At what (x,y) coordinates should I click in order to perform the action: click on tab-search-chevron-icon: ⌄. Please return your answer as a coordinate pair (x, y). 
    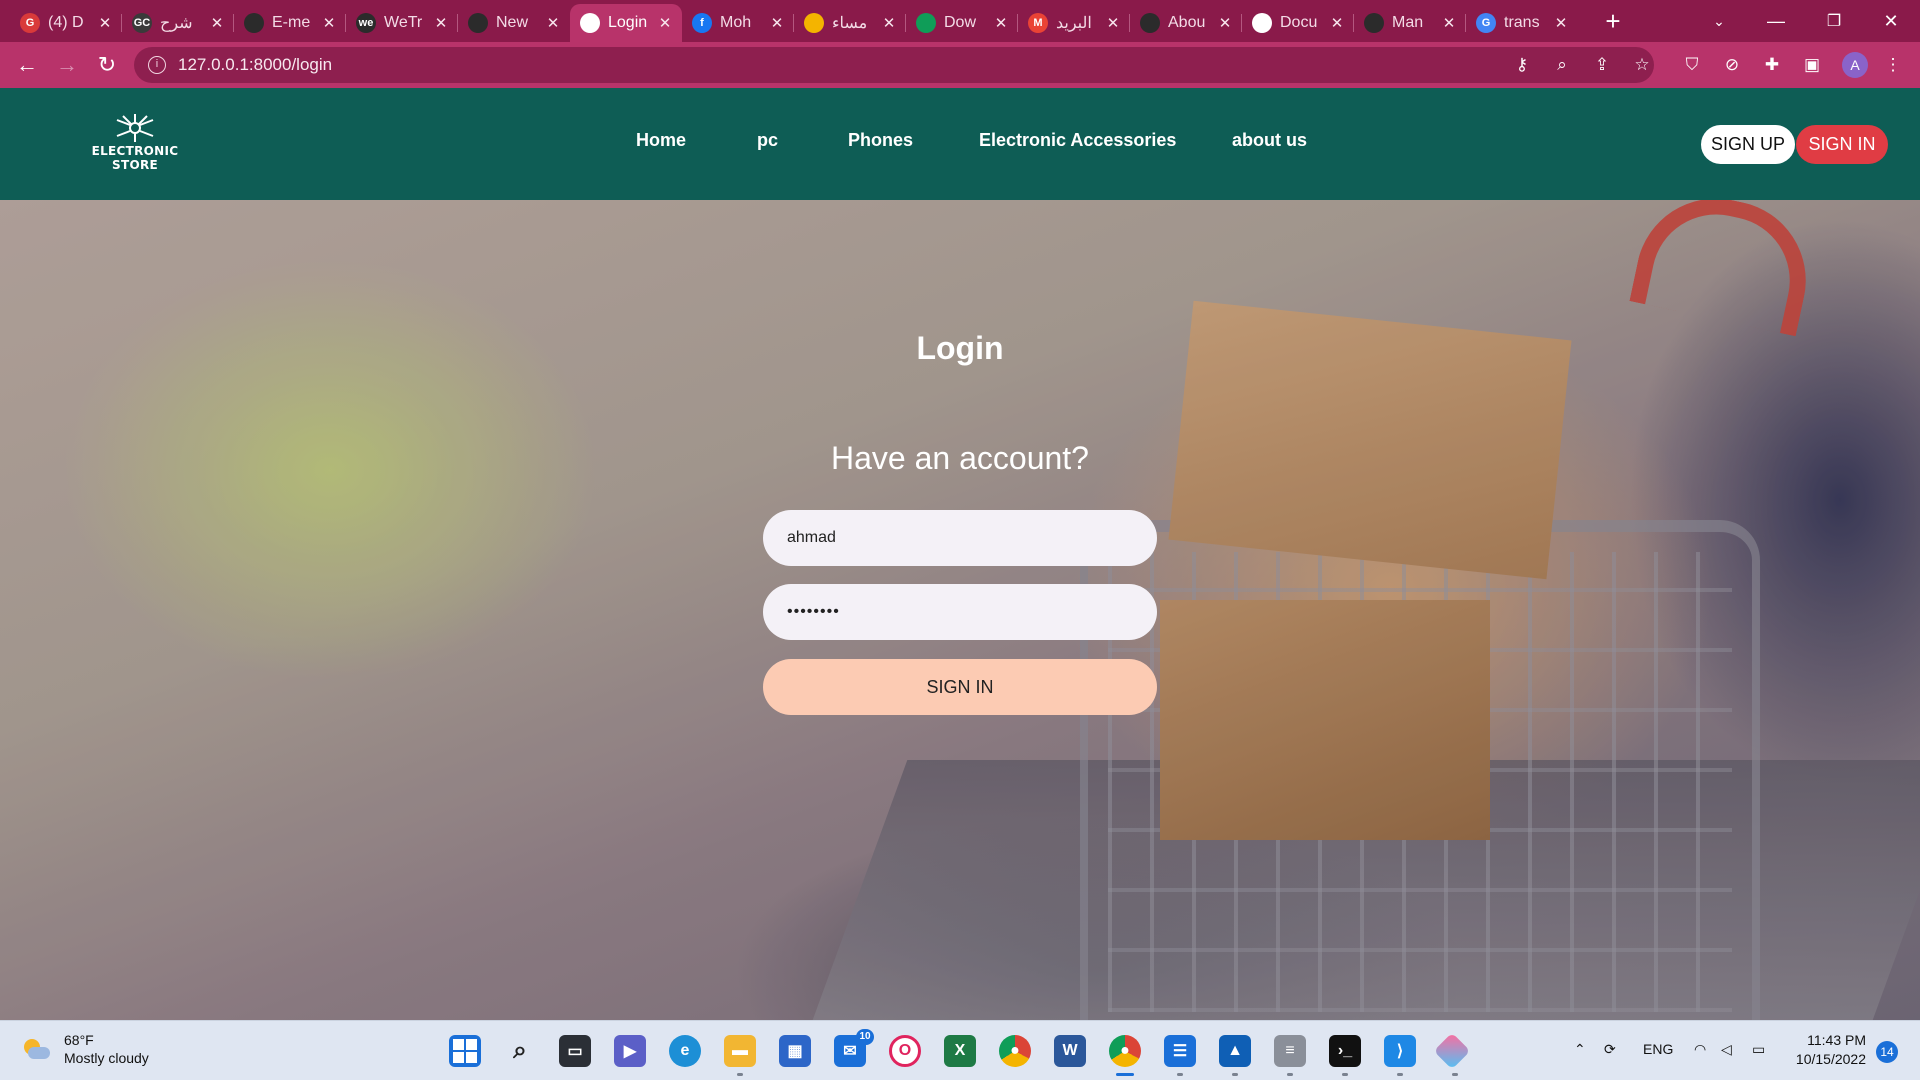
    Looking at the image, I should click on (1719, 21).